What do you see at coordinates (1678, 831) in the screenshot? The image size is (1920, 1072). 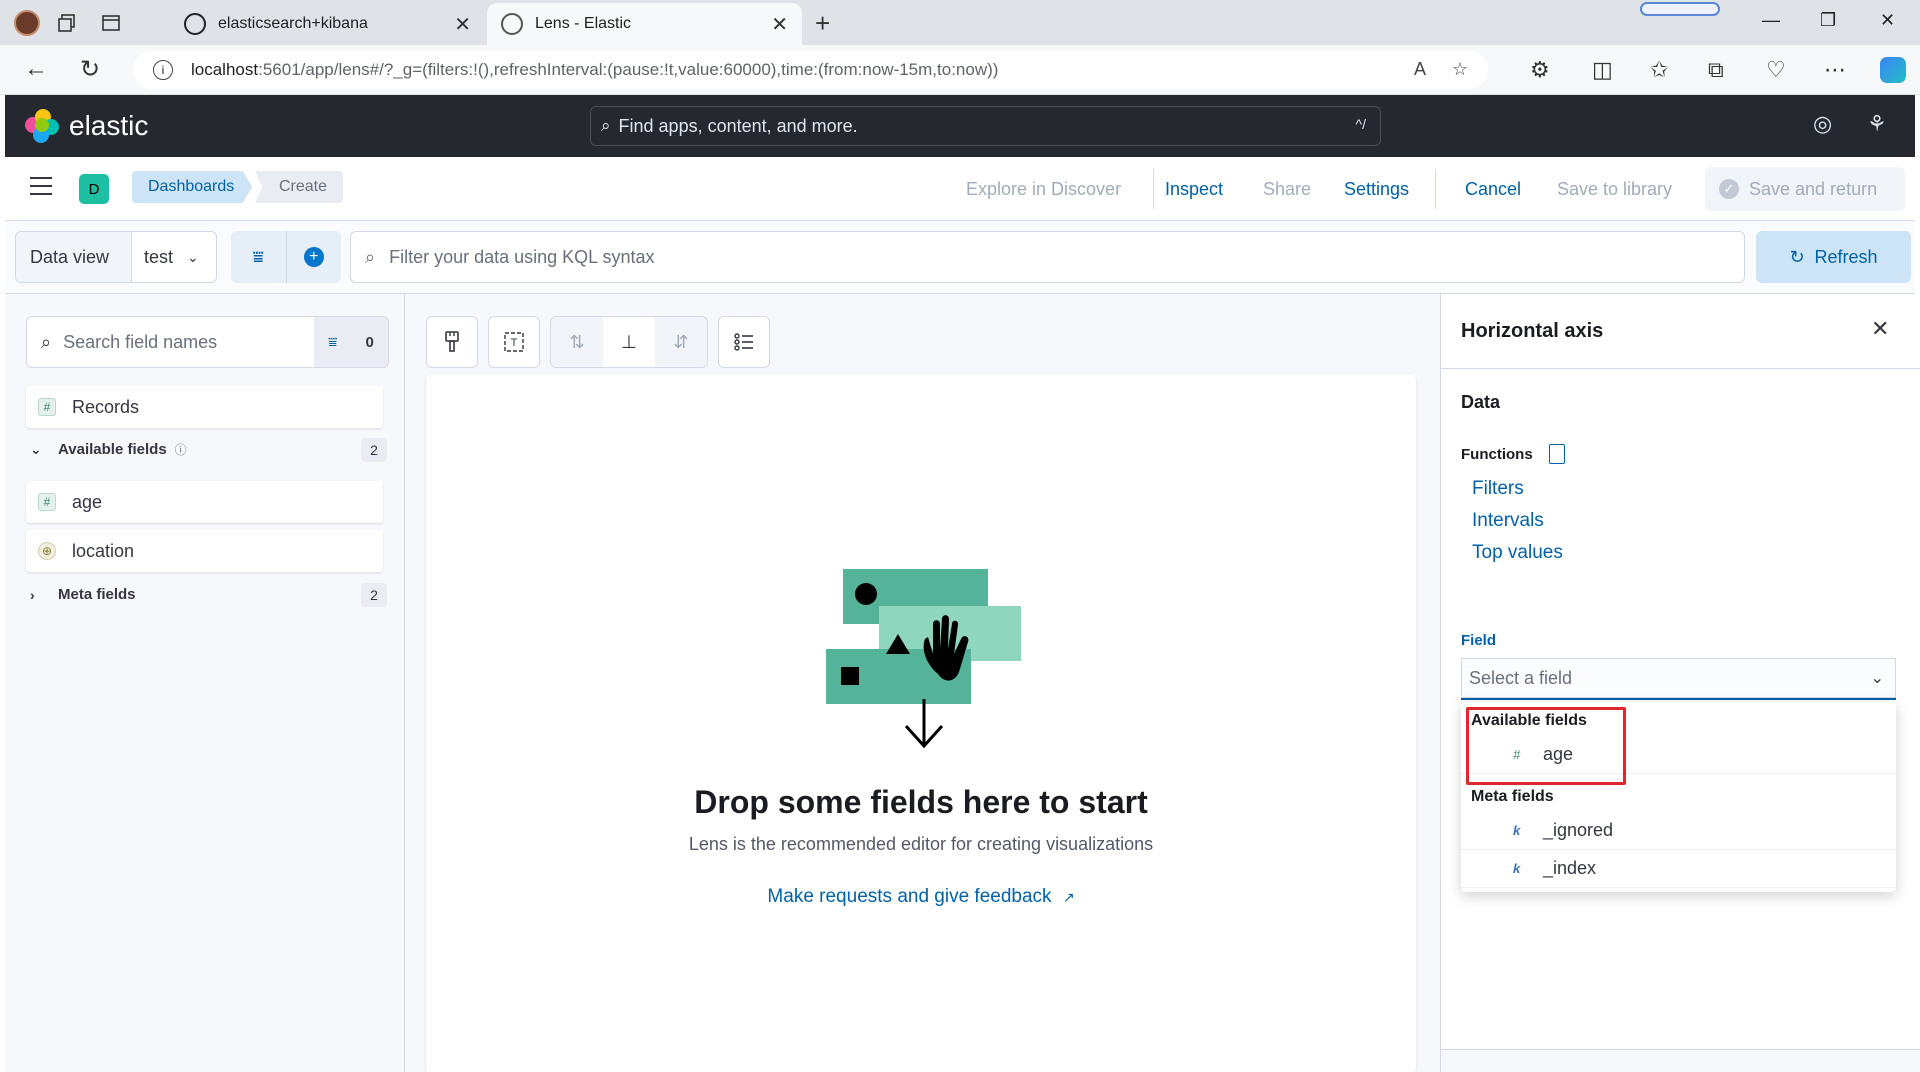 I see `option-ignored: k _ignored` at bounding box center [1678, 831].